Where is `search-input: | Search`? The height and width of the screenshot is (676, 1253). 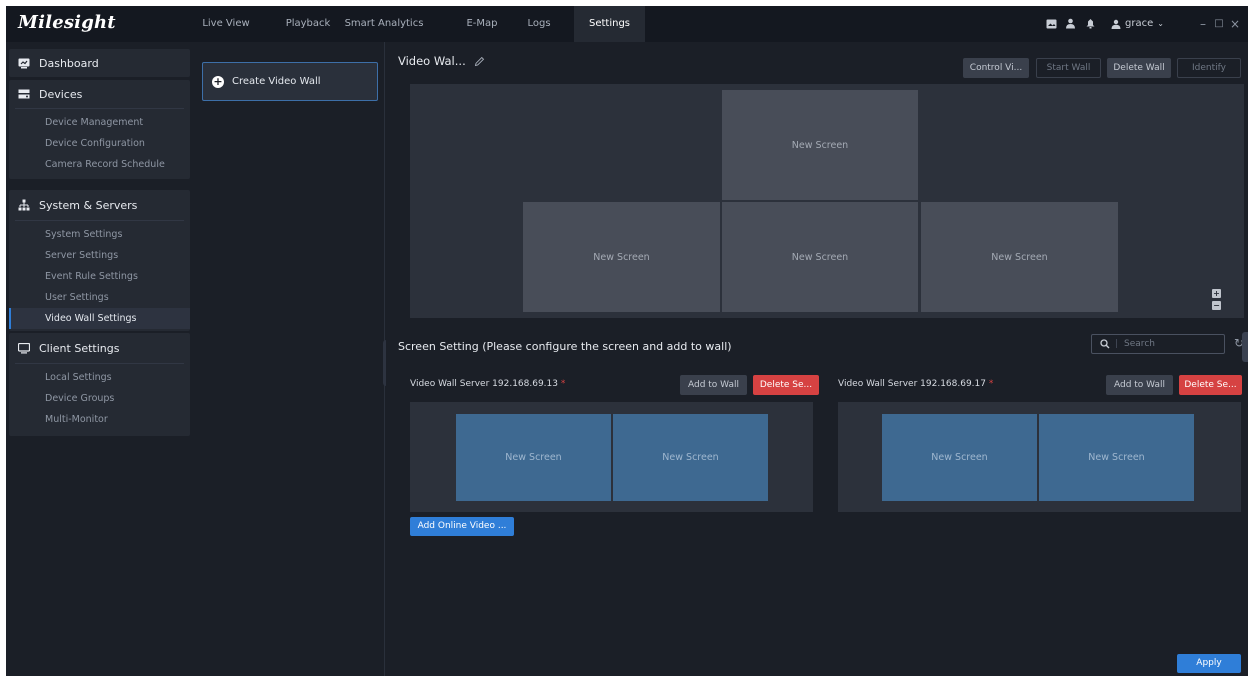 search-input: | Search is located at coordinates (1158, 344).